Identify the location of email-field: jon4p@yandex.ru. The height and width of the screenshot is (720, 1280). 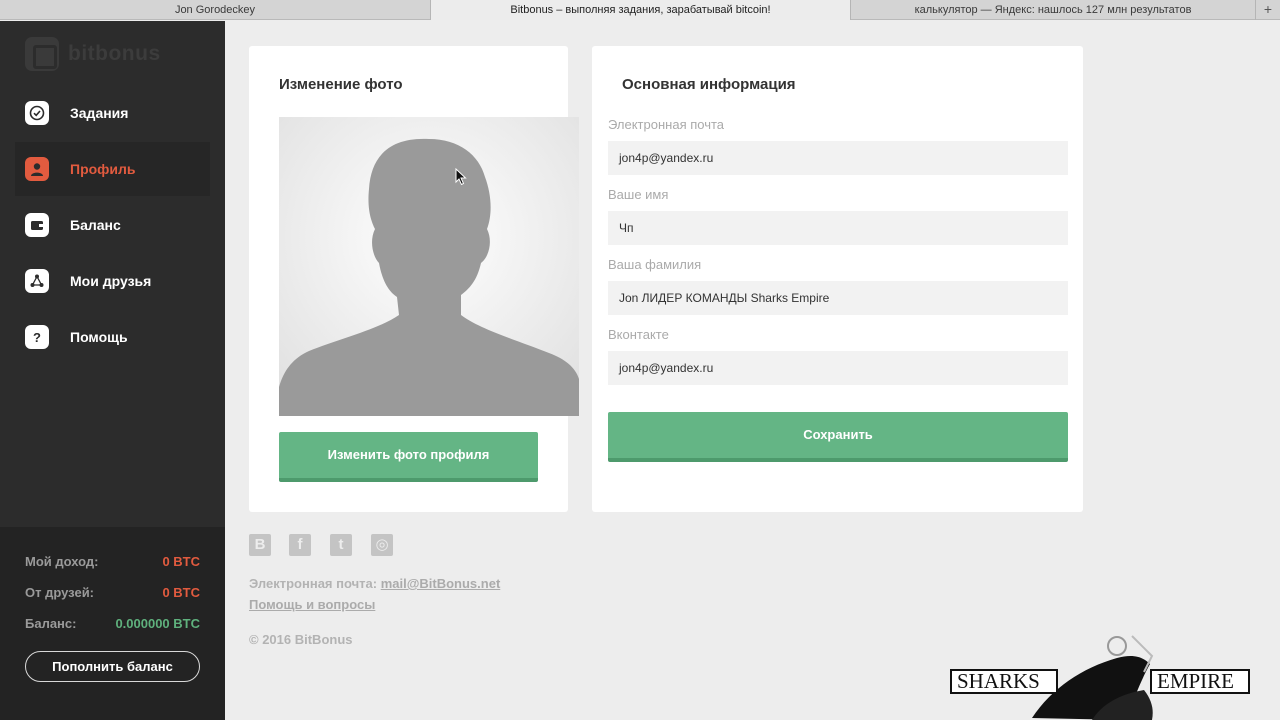
(838, 158).